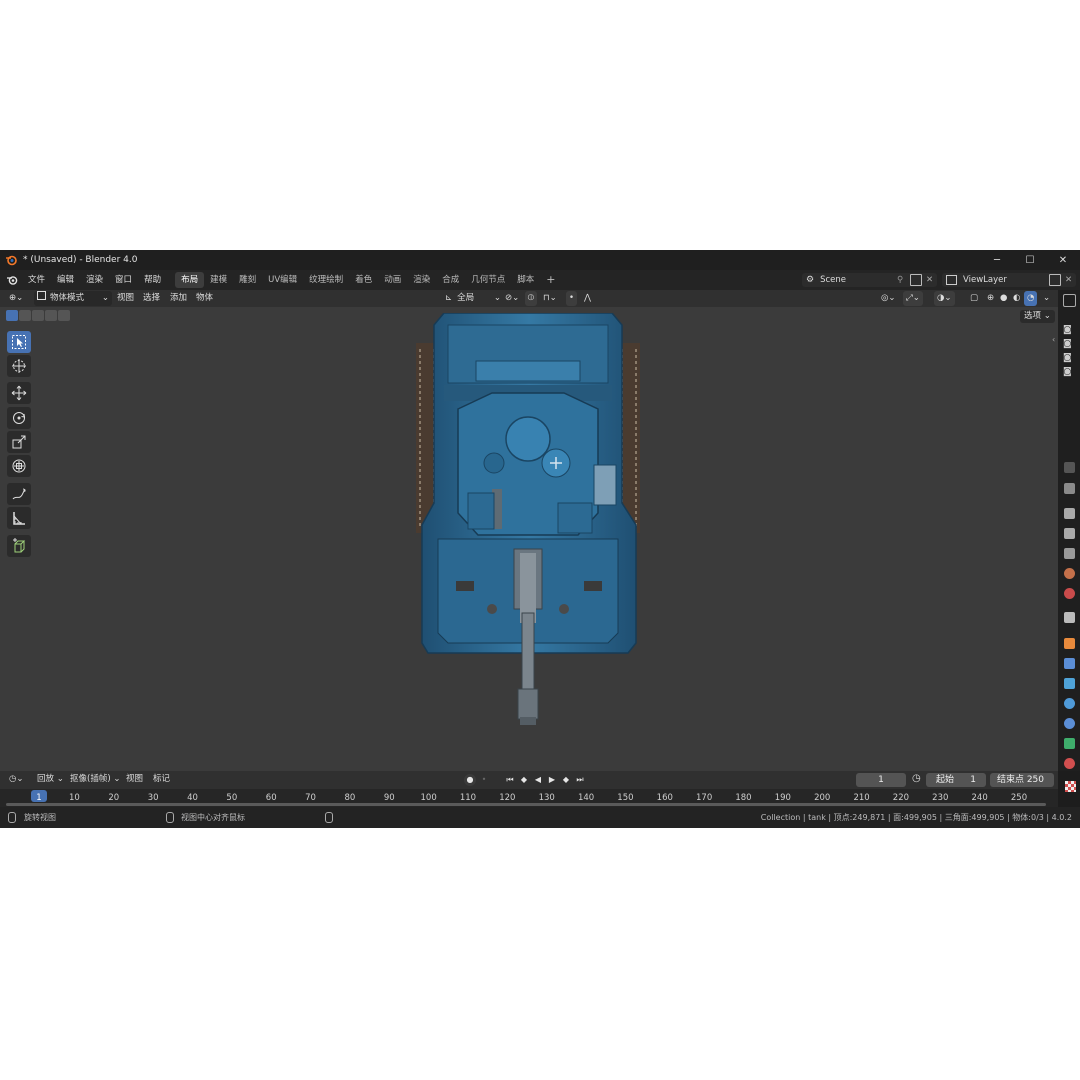 Image resolution: width=1080 pixels, height=1080 pixels. What do you see at coordinates (36, 280) in the screenshot?
I see `menu-file: 文件` at bounding box center [36, 280].